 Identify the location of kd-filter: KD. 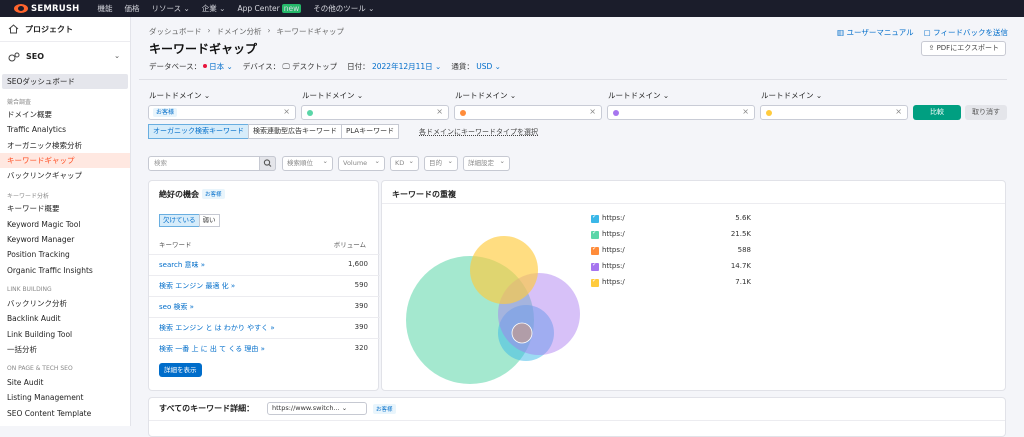
(404, 163).